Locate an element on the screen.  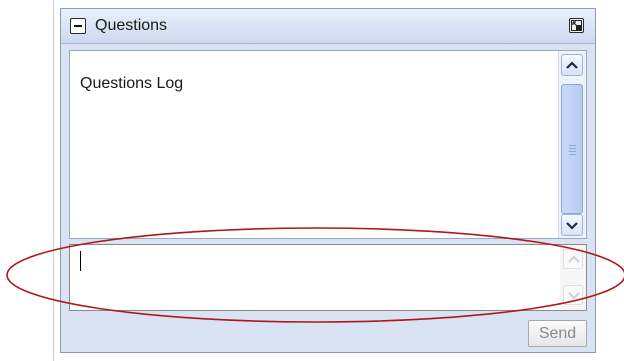
chevron-down-icon is located at coordinates (572, 225).